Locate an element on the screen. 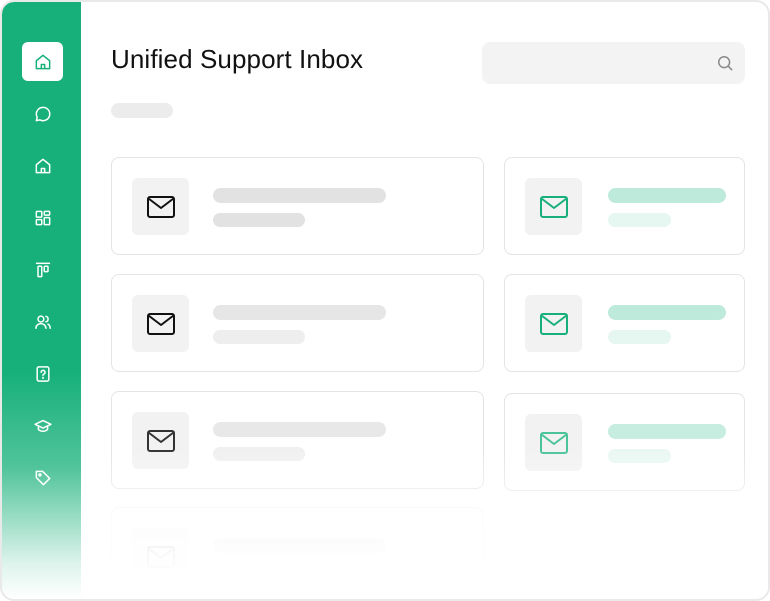 The image size is (770, 601). search-box is located at coordinates (613, 63).